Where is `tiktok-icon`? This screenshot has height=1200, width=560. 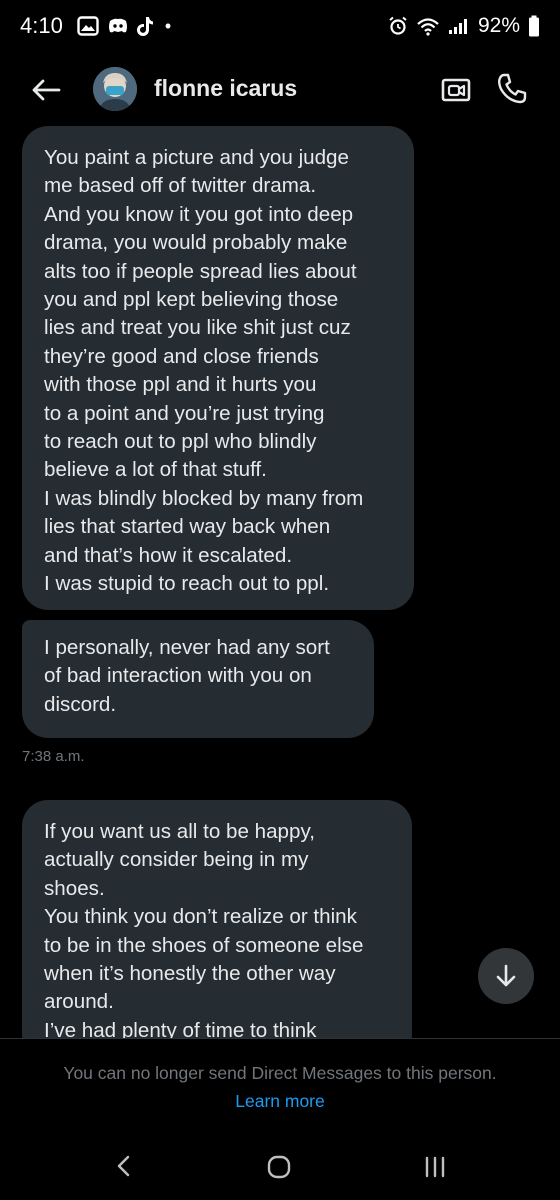
tiktok-icon is located at coordinates (145, 26).